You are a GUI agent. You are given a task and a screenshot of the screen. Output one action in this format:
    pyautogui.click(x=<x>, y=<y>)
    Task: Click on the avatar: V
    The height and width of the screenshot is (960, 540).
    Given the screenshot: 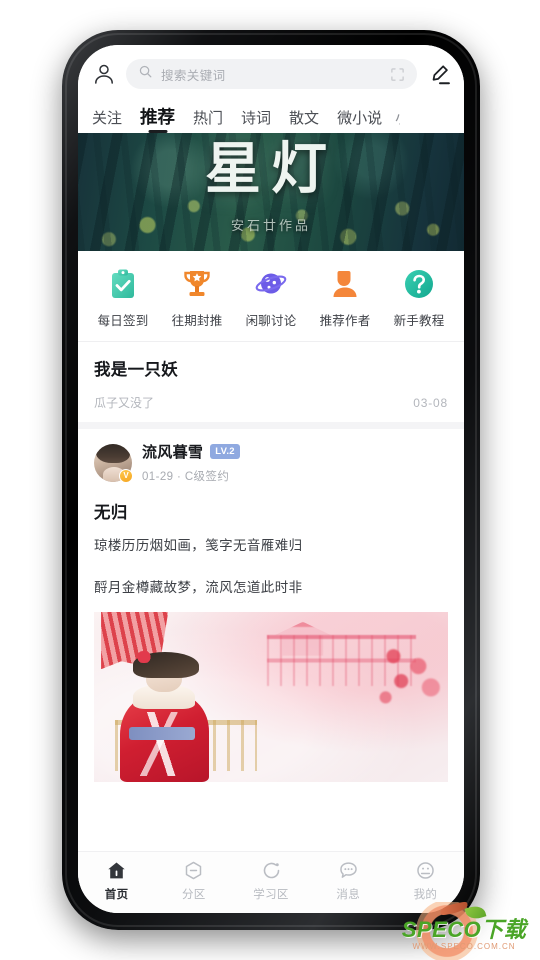 What is the action you would take?
    pyautogui.click(x=113, y=463)
    